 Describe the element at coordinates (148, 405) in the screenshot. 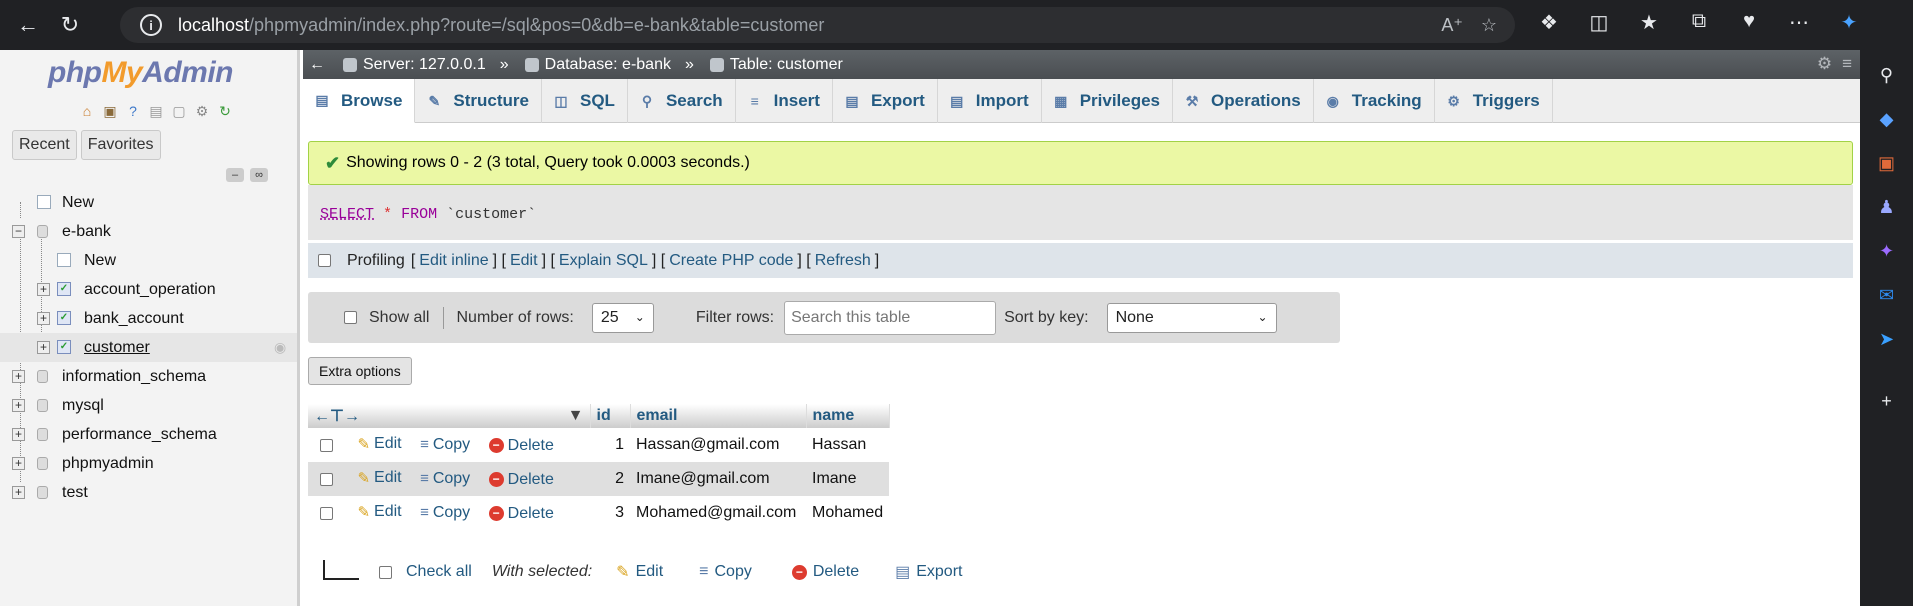

I see `tree-item-mysql: + mysql` at that location.